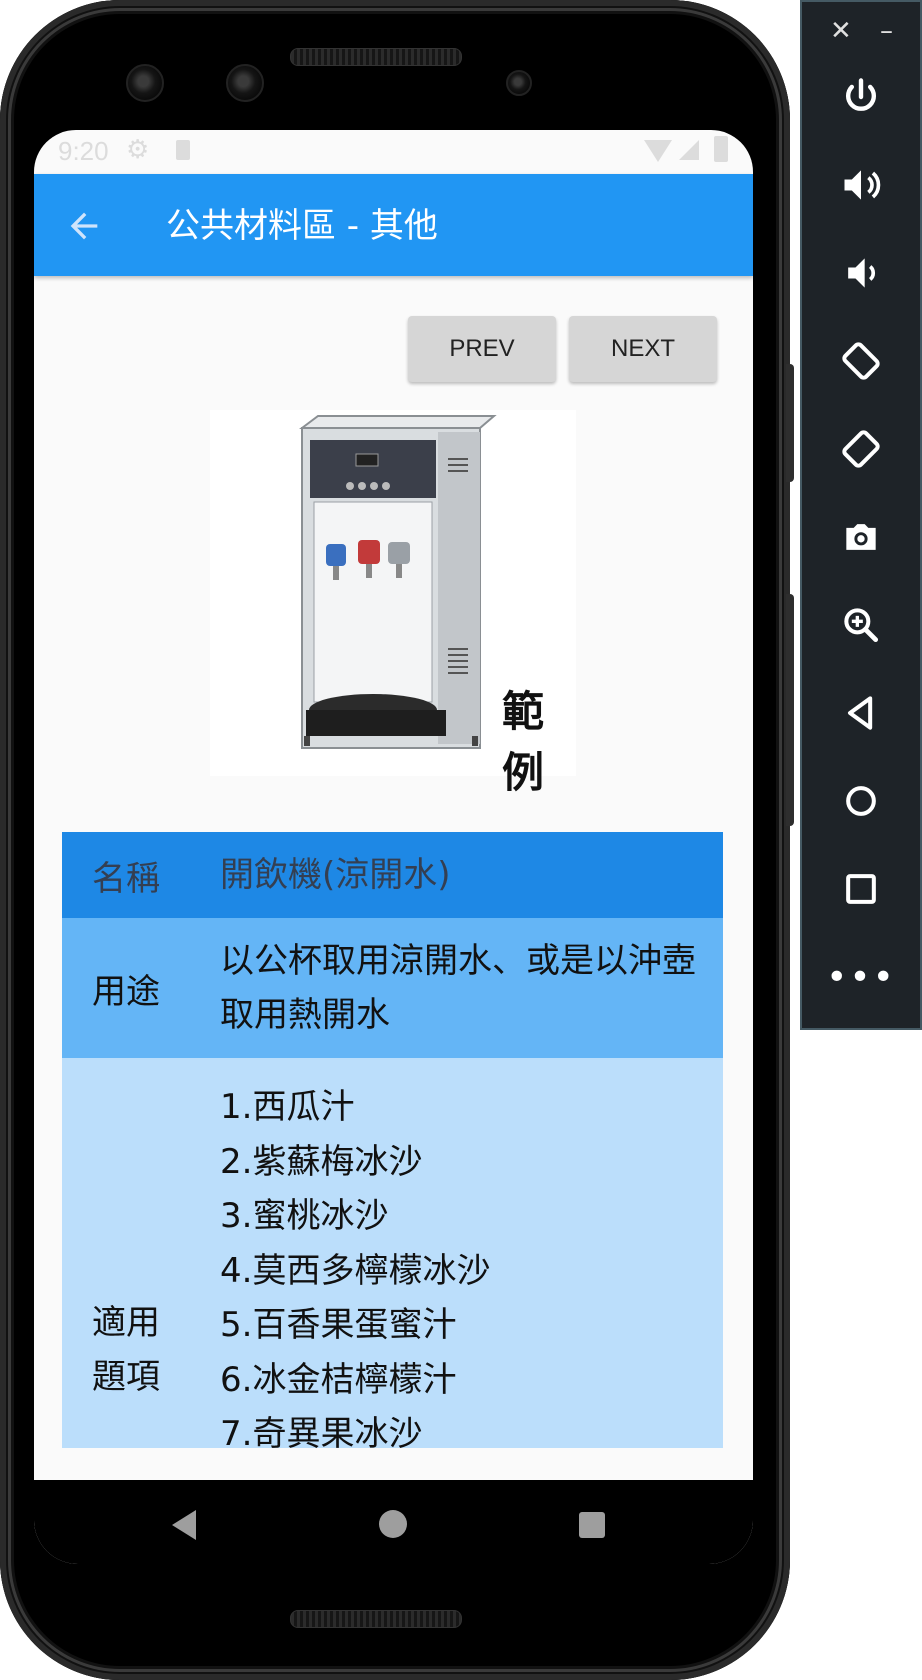 The height and width of the screenshot is (1680, 922). I want to click on use-value: 以公杯取用涼開水、或是以沖壺取用熱開水, so click(458, 988).